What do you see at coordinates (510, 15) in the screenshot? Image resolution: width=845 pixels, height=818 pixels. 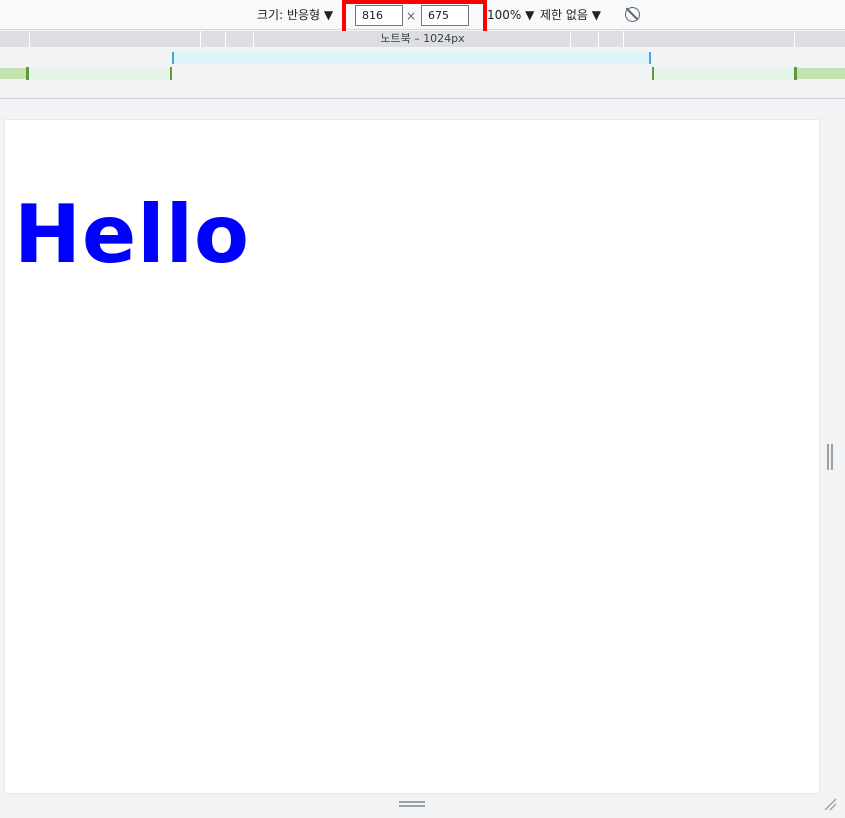 I see `zoom-dropdown: 100% ▼` at bounding box center [510, 15].